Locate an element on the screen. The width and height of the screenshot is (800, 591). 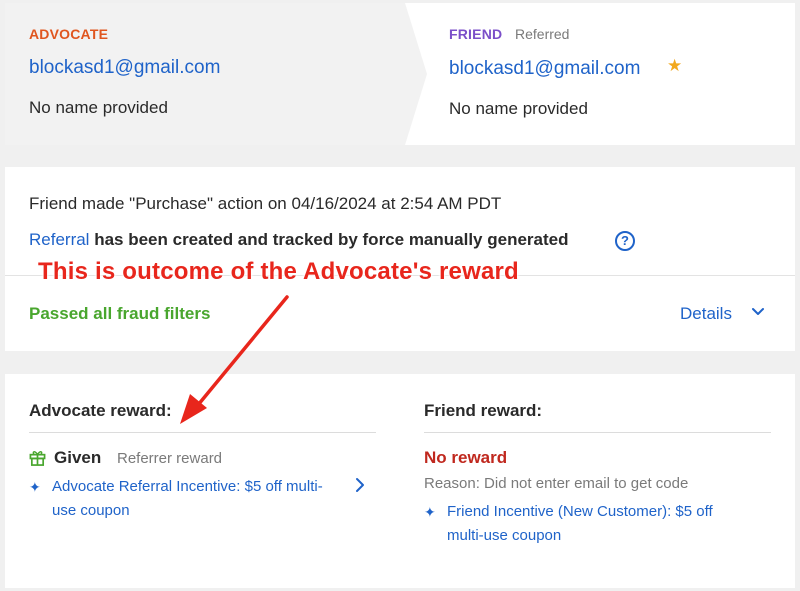
fraud-status: Passed all fraud filters is located at coordinates (120, 313).